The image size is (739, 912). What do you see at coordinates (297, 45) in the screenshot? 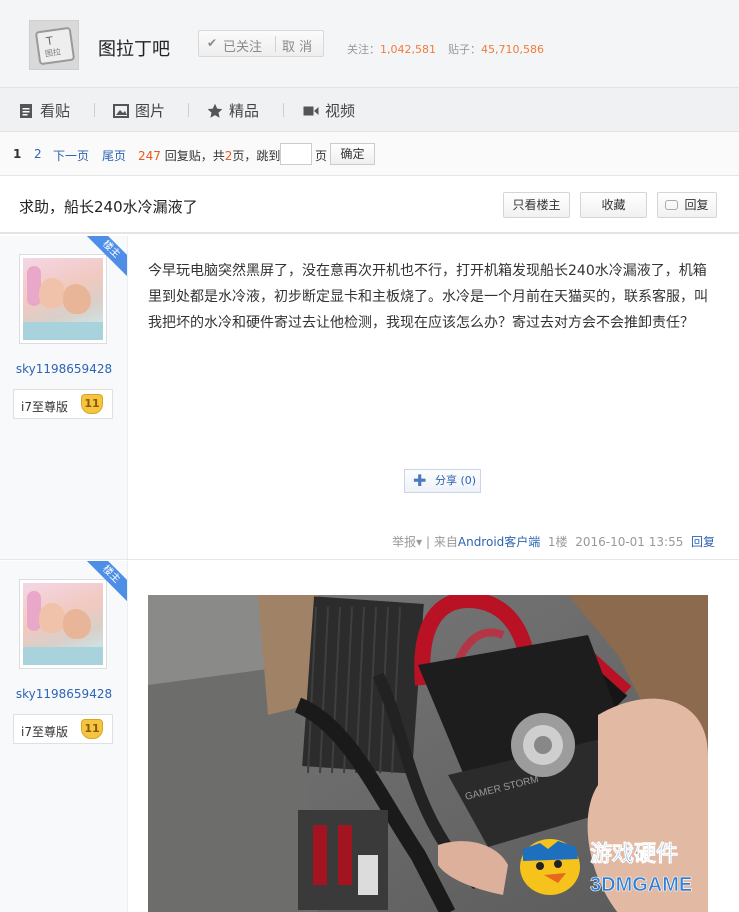
I see `unfollow-button: 取 消` at bounding box center [297, 45].